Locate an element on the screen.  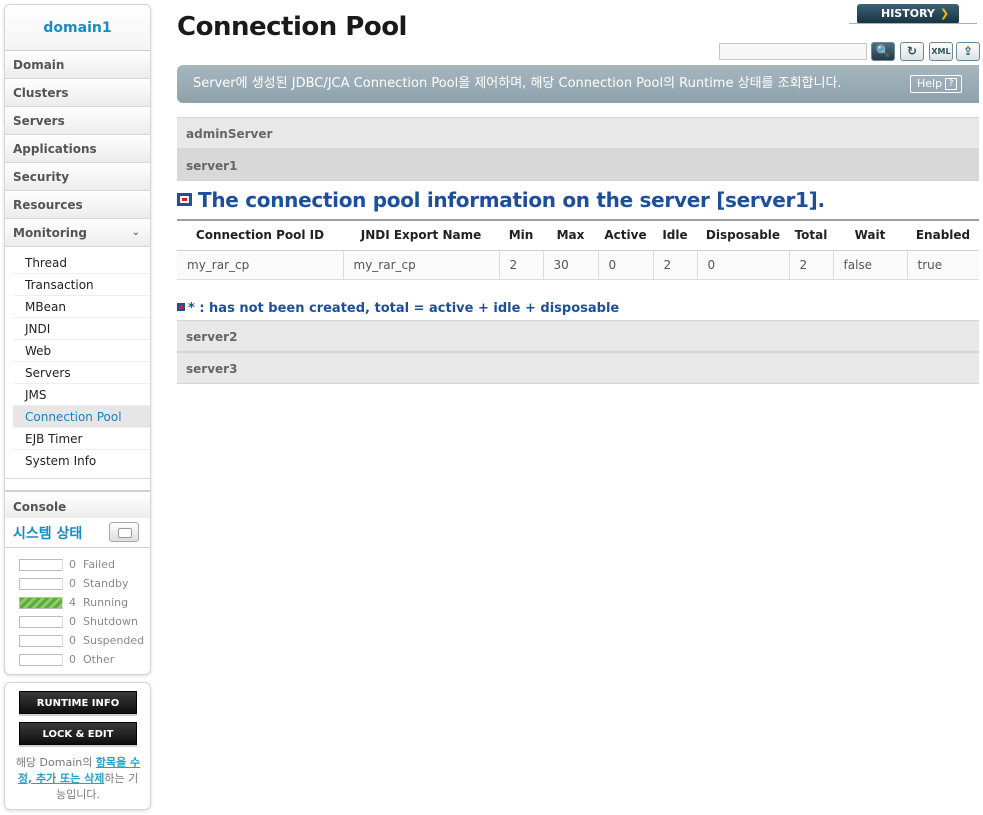
nav-monitoring: Monitoring ⌄ is located at coordinates (77, 233).